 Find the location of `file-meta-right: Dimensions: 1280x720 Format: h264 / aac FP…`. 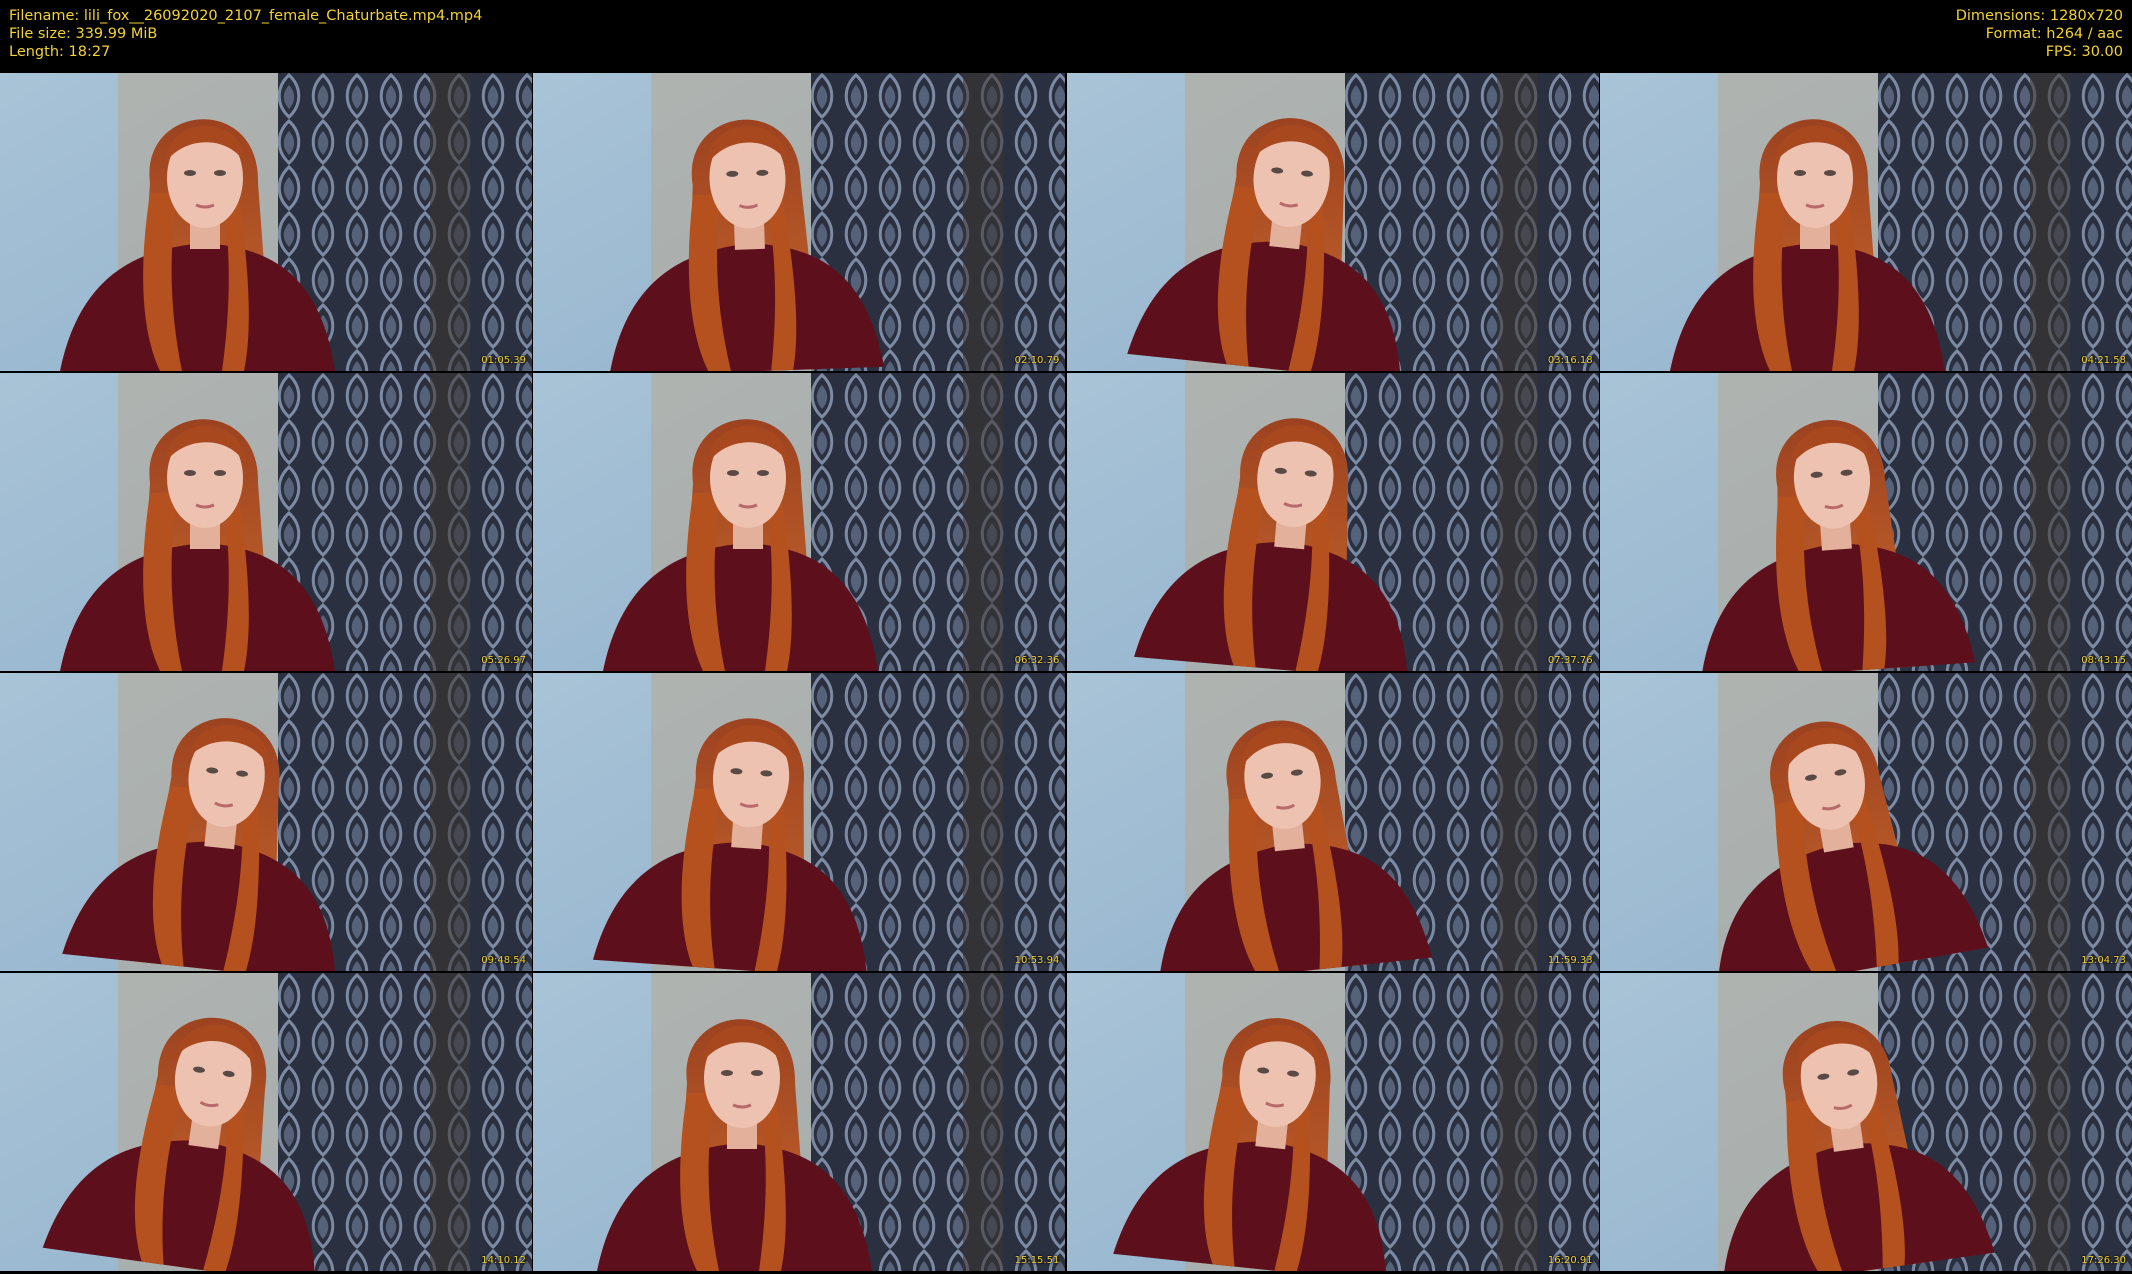

file-meta-right: Dimensions: 1280x720 Format: h264 / aac FP… is located at coordinates (2039, 34).